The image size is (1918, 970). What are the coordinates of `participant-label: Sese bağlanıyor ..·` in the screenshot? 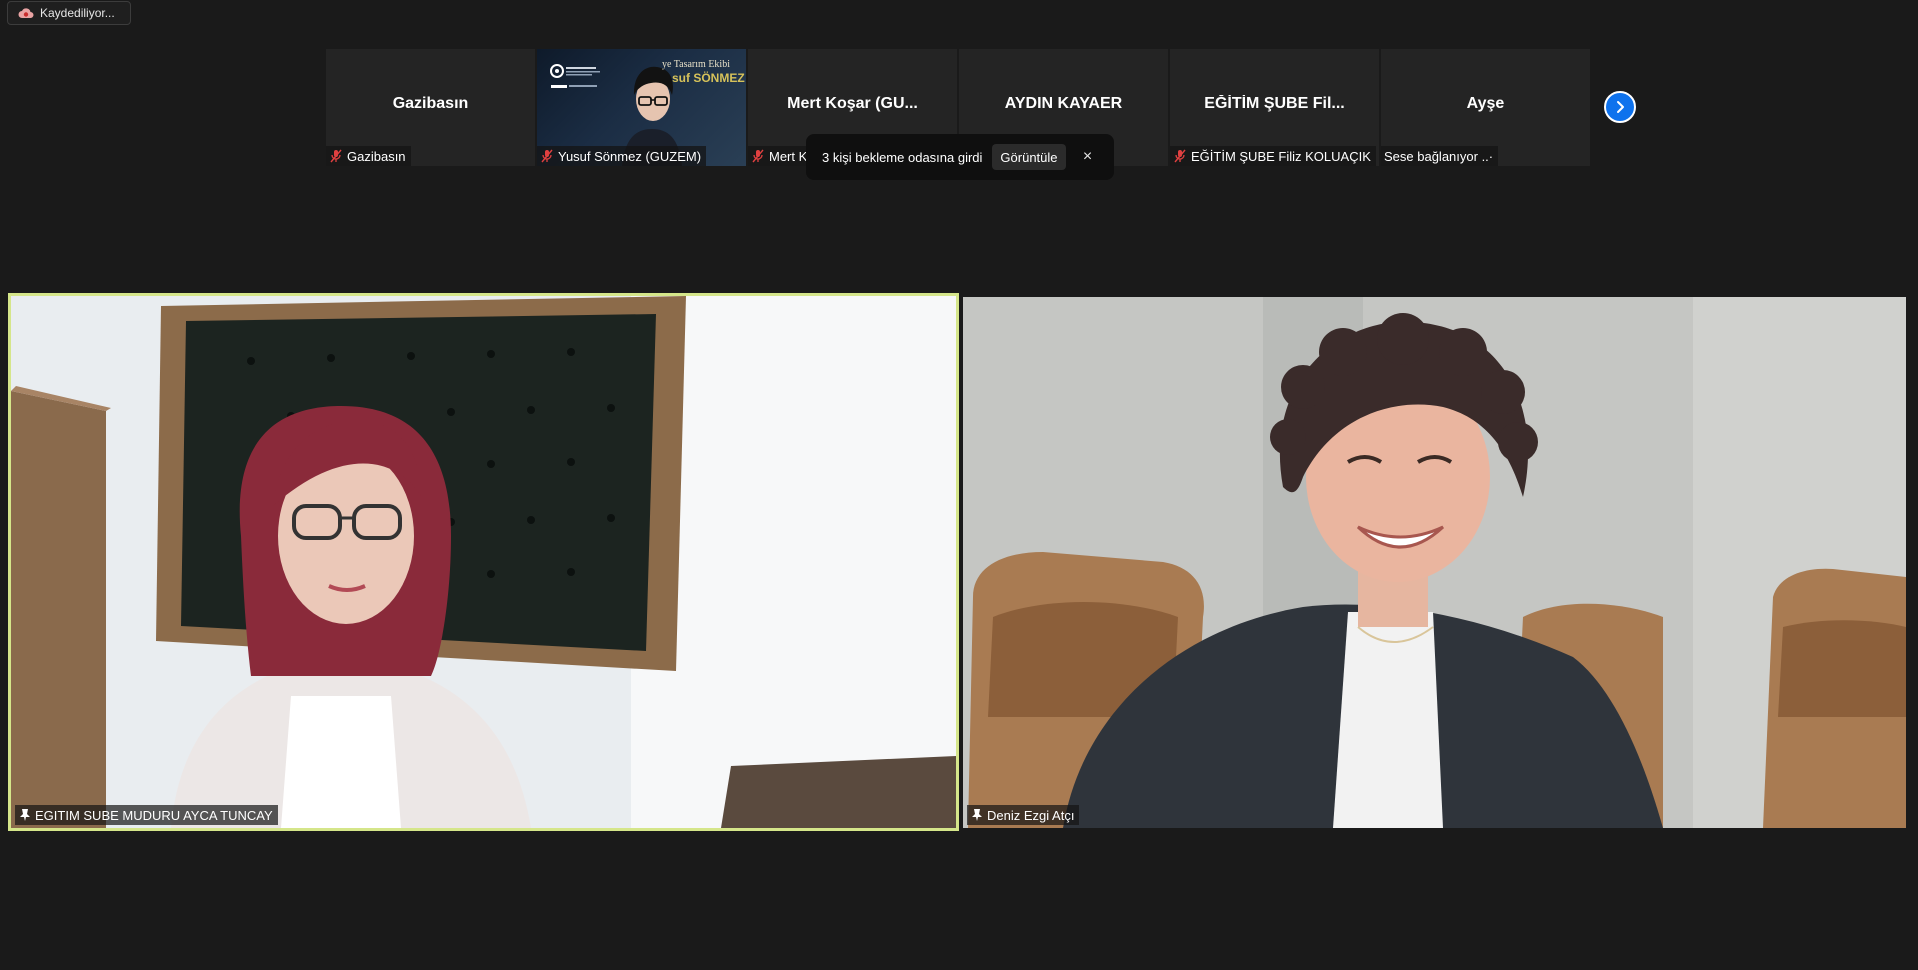 It's located at (1440, 156).